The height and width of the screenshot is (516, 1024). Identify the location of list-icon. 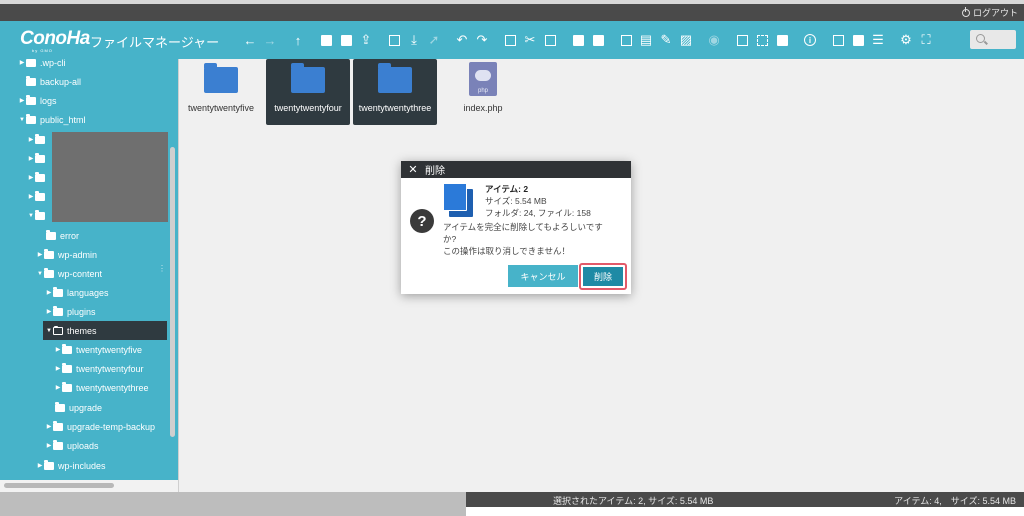
(858, 40).